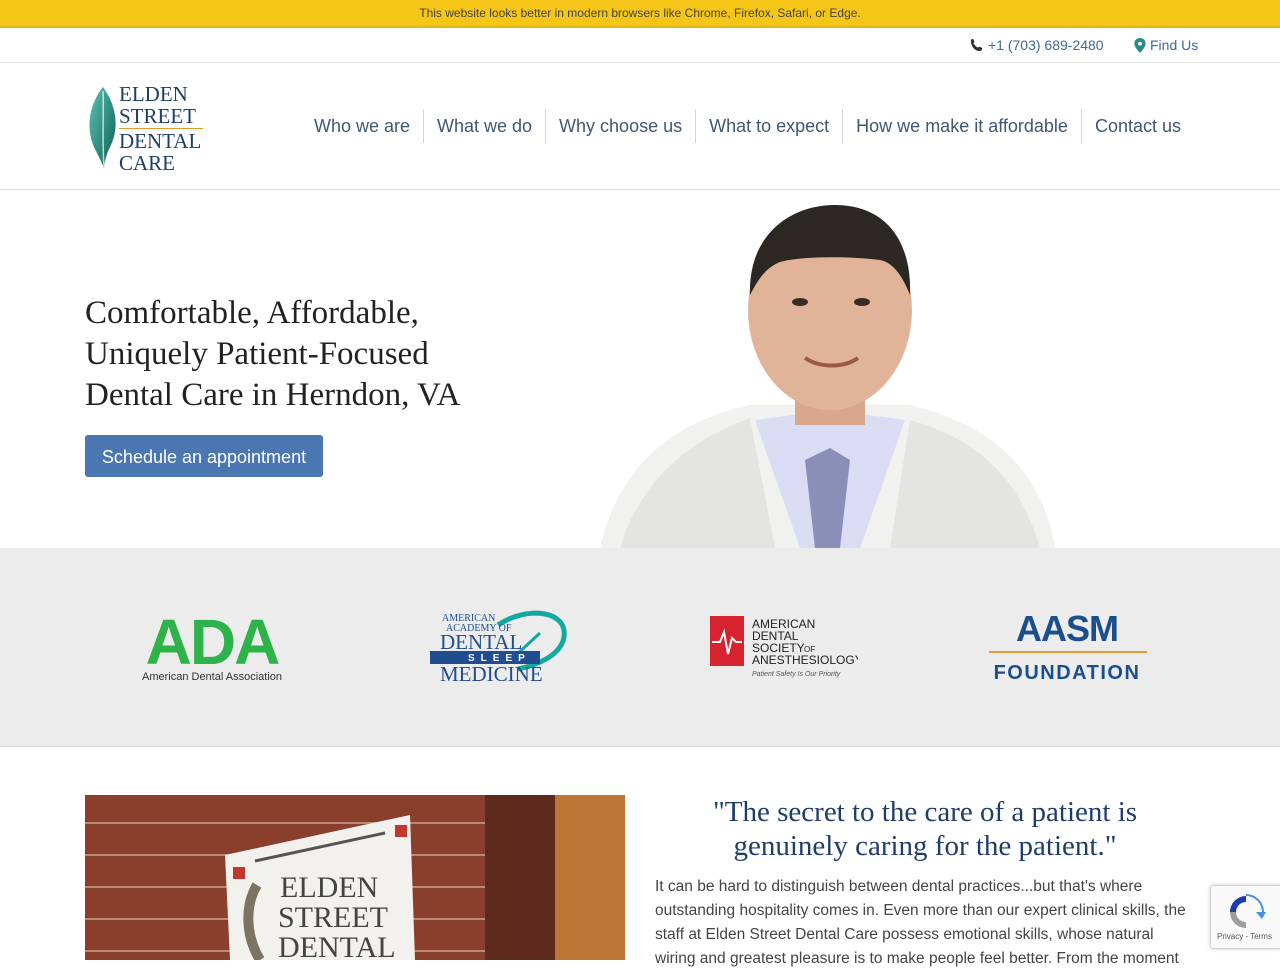  What do you see at coordinates (257, 354) in the screenshot?
I see `hero-headline-line-2: Uniquely Patient-Focused` at bounding box center [257, 354].